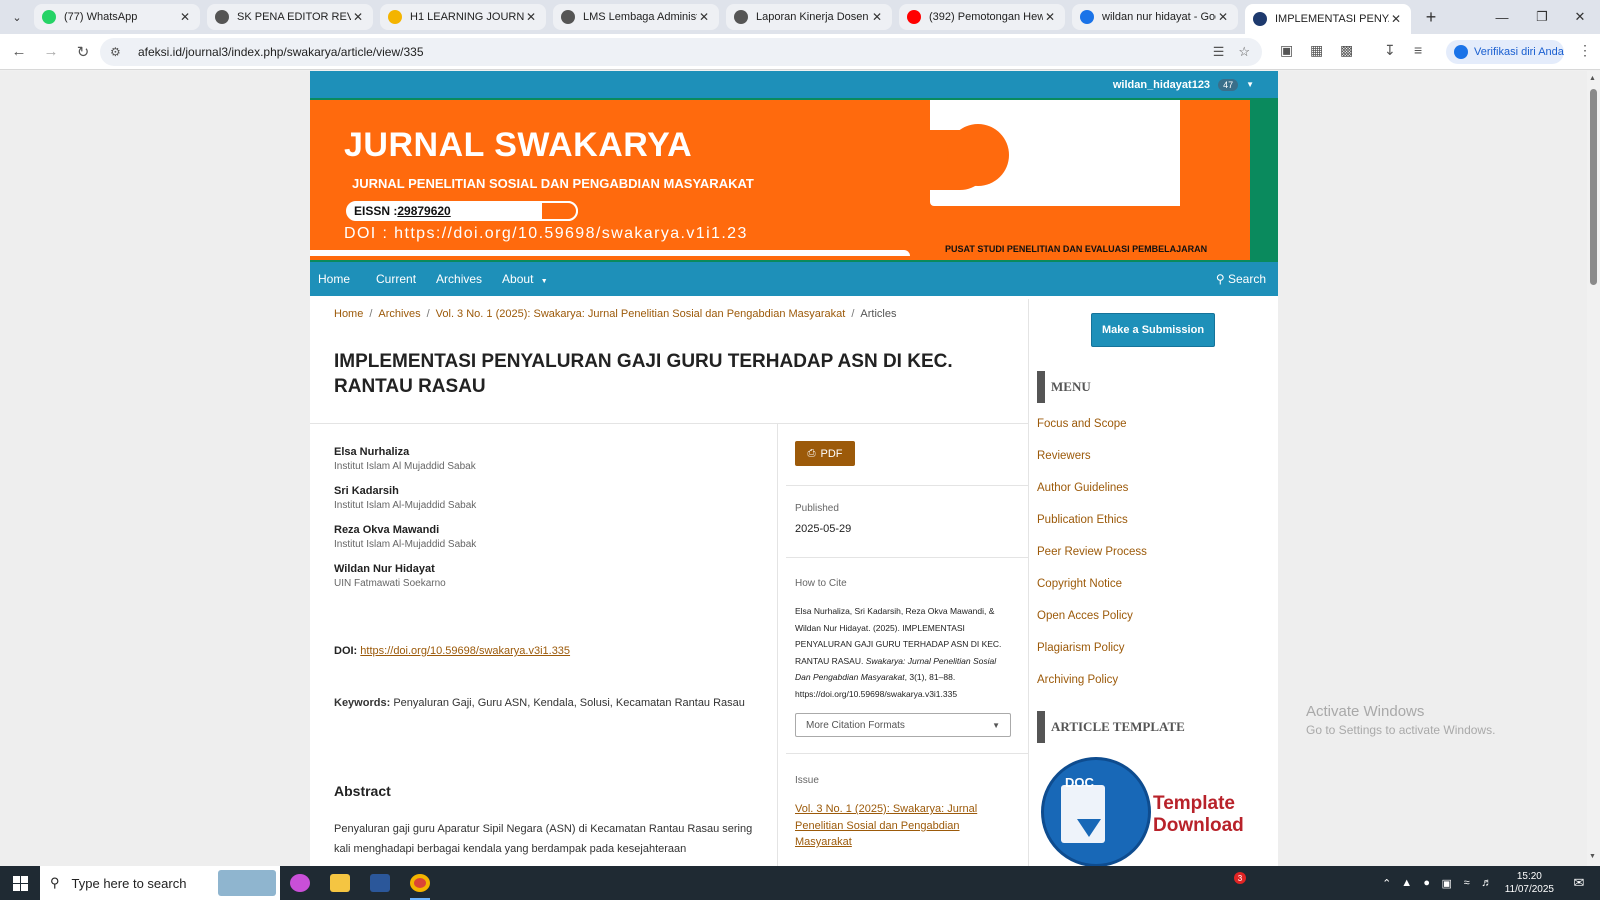 This screenshot has width=1600, height=900. What do you see at coordinates (420, 883) in the screenshot?
I see `chrome-app-icon` at bounding box center [420, 883].